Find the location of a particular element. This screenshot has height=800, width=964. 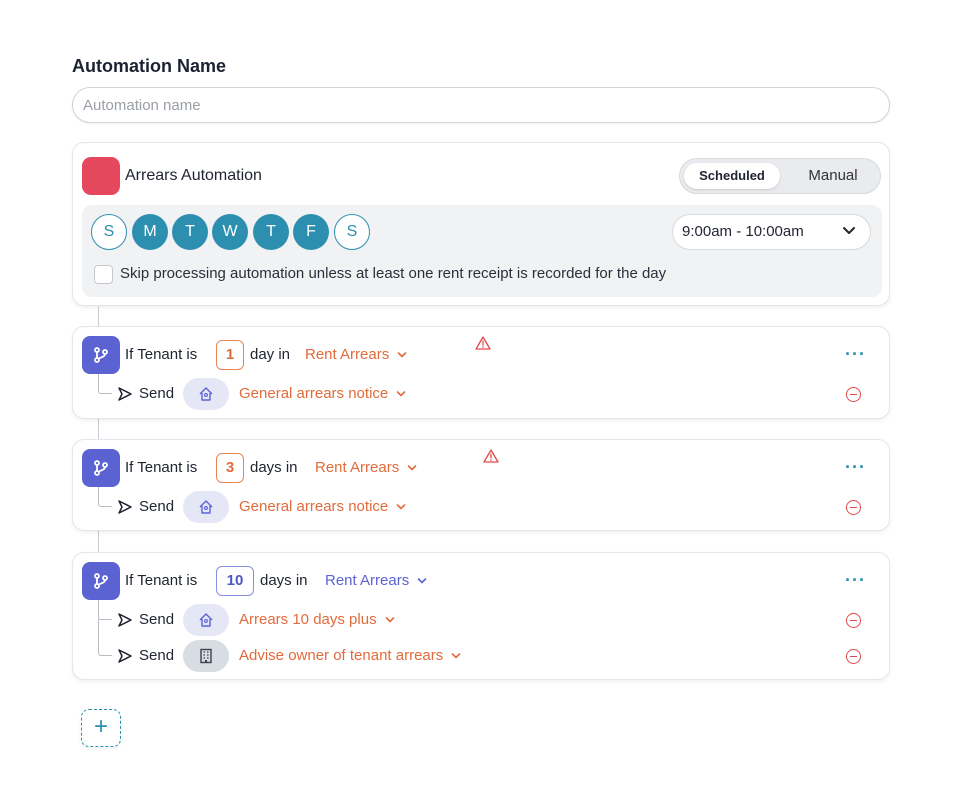

mode-manual-option: Manual is located at coordinates (833, 176).